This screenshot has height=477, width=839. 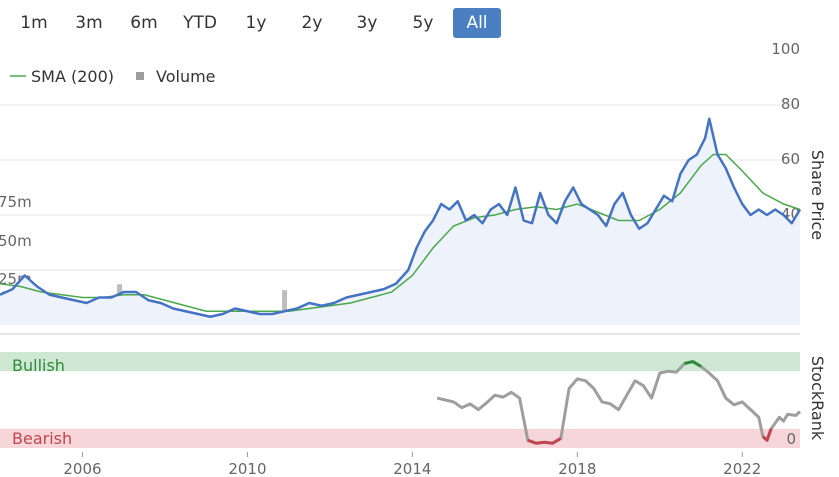 I want to click on legend-volume-label: Volume, so click(x=186, y=76).